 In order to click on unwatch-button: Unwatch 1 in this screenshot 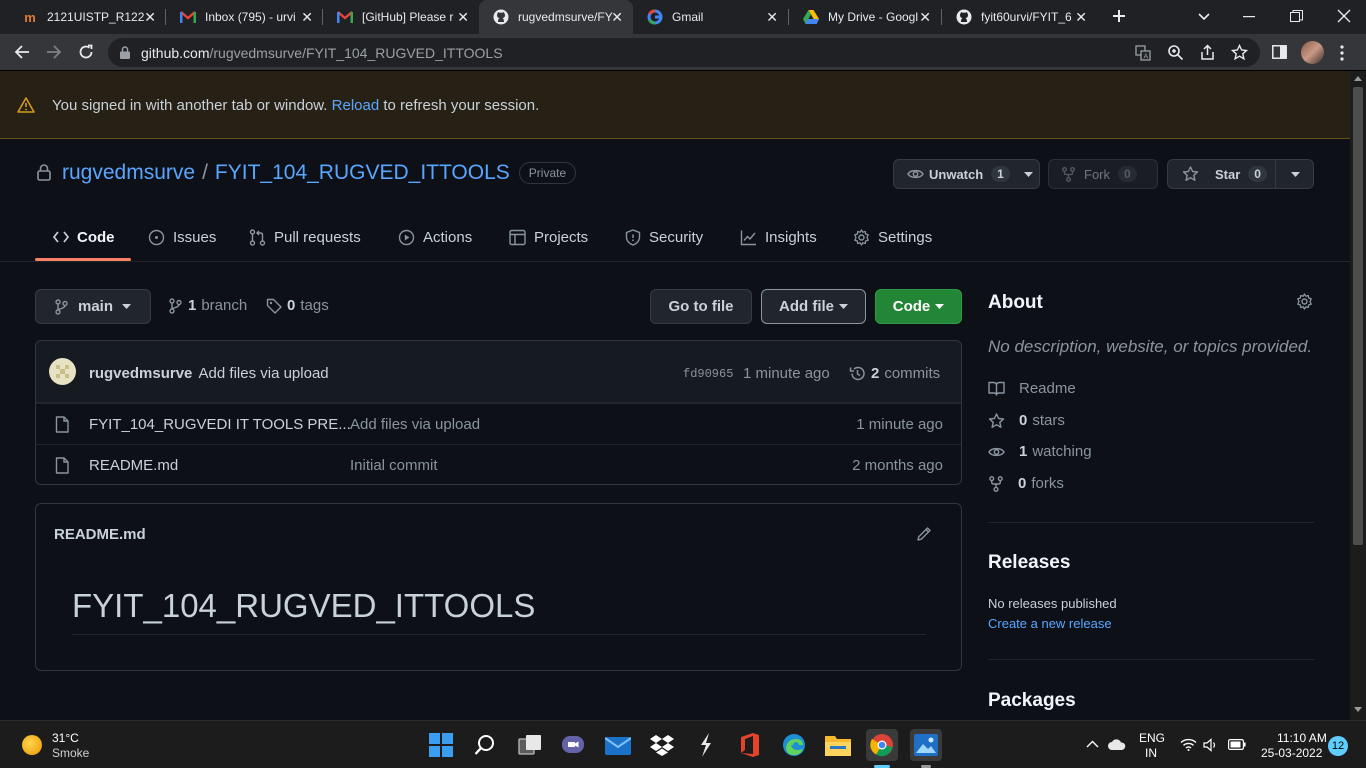, I will do `click(966, 174)`.